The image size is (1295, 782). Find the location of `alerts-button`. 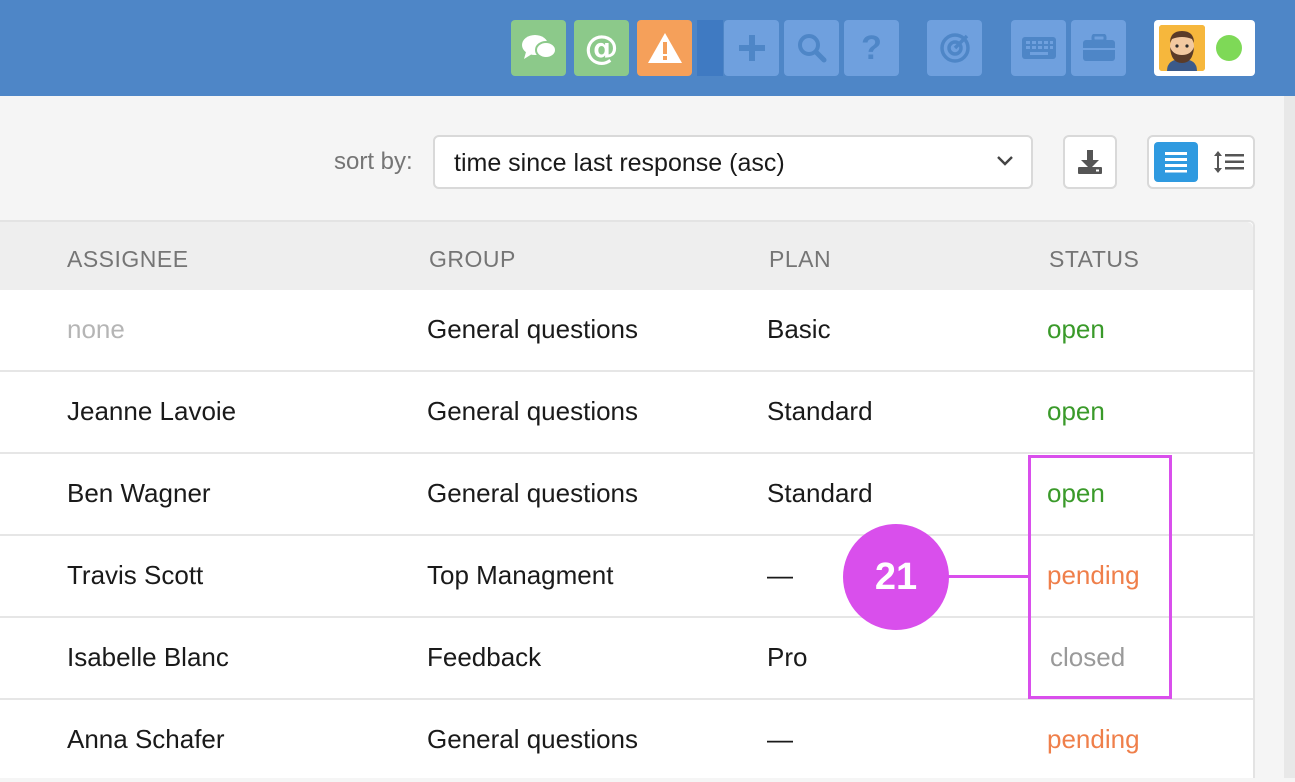

alerts-button is located at coordinates (664, 48).